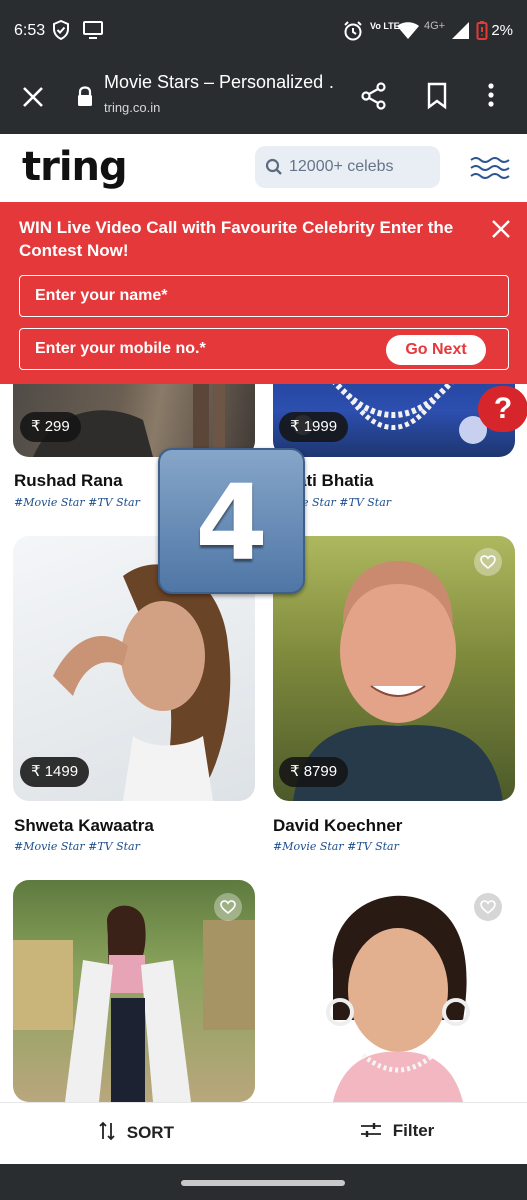 The height and width of the screenshot is (1200, 527). I want to click on share-icon, so click(374, 98).